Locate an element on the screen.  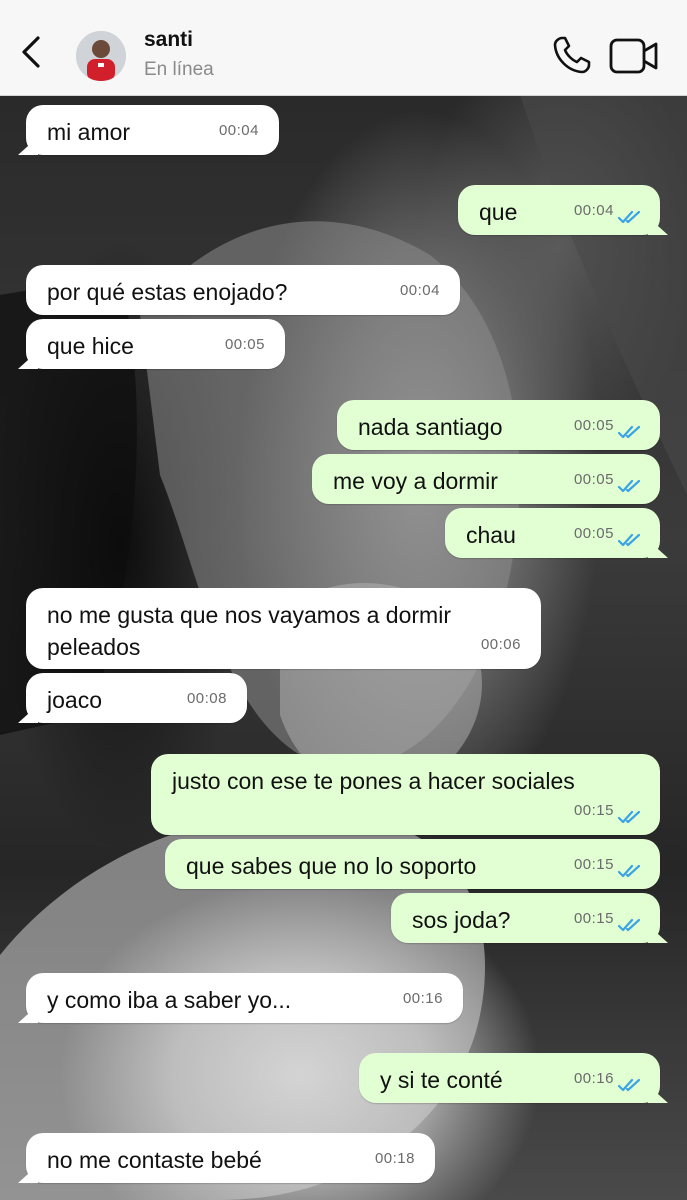
message-text: y si te conté is located at coordinates (441, 1080).